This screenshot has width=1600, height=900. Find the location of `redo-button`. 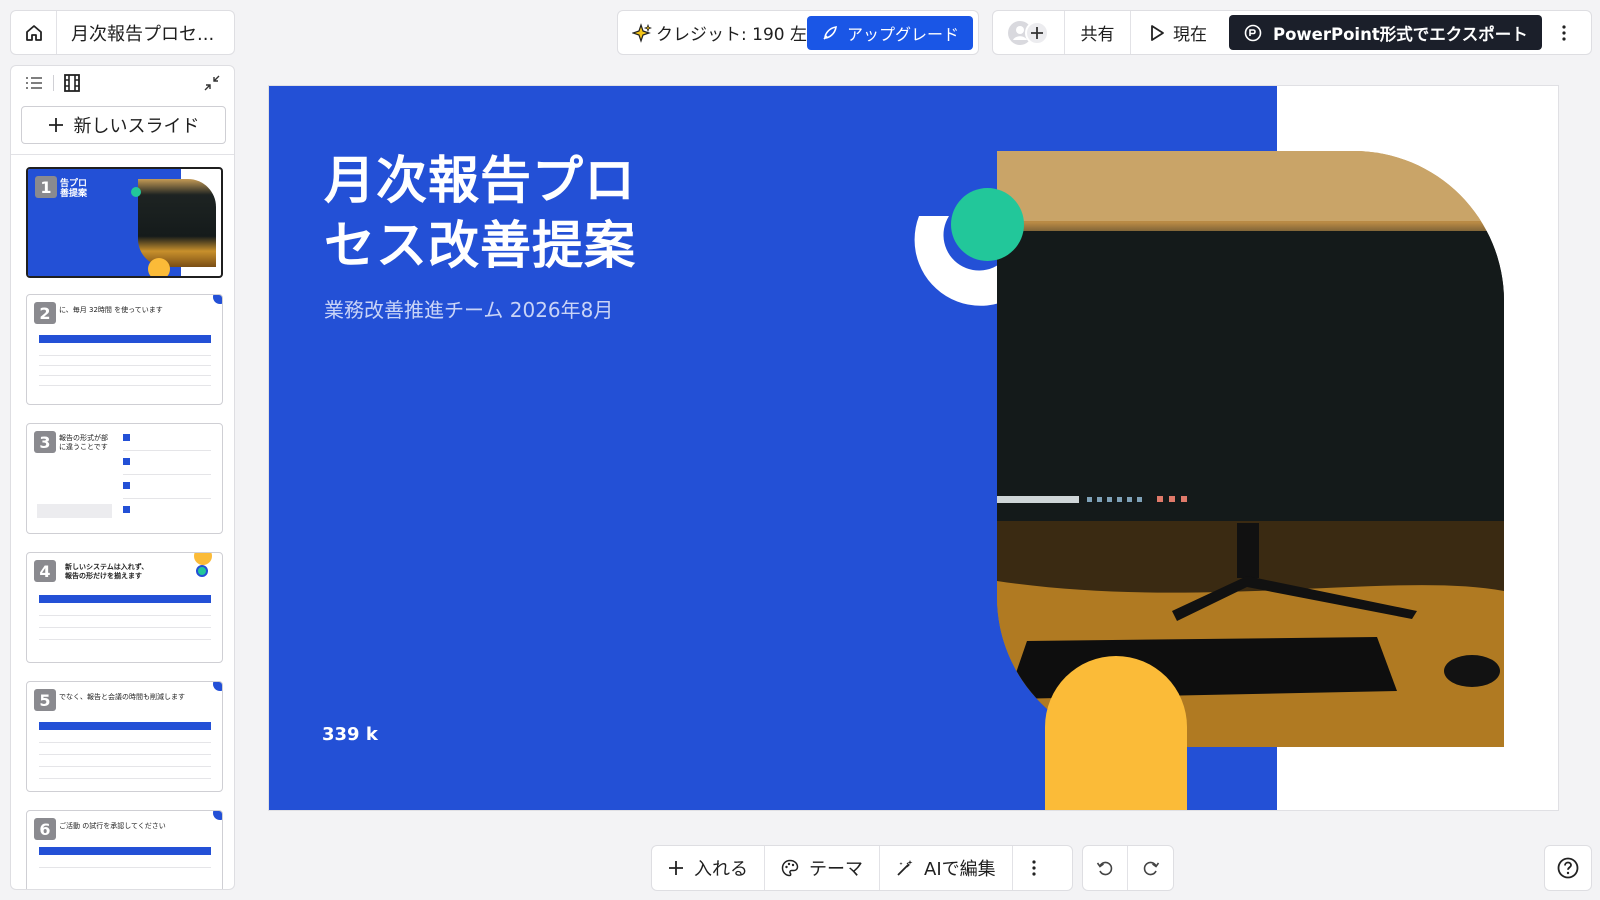

redo-button is located at coordinates (1150, 868).